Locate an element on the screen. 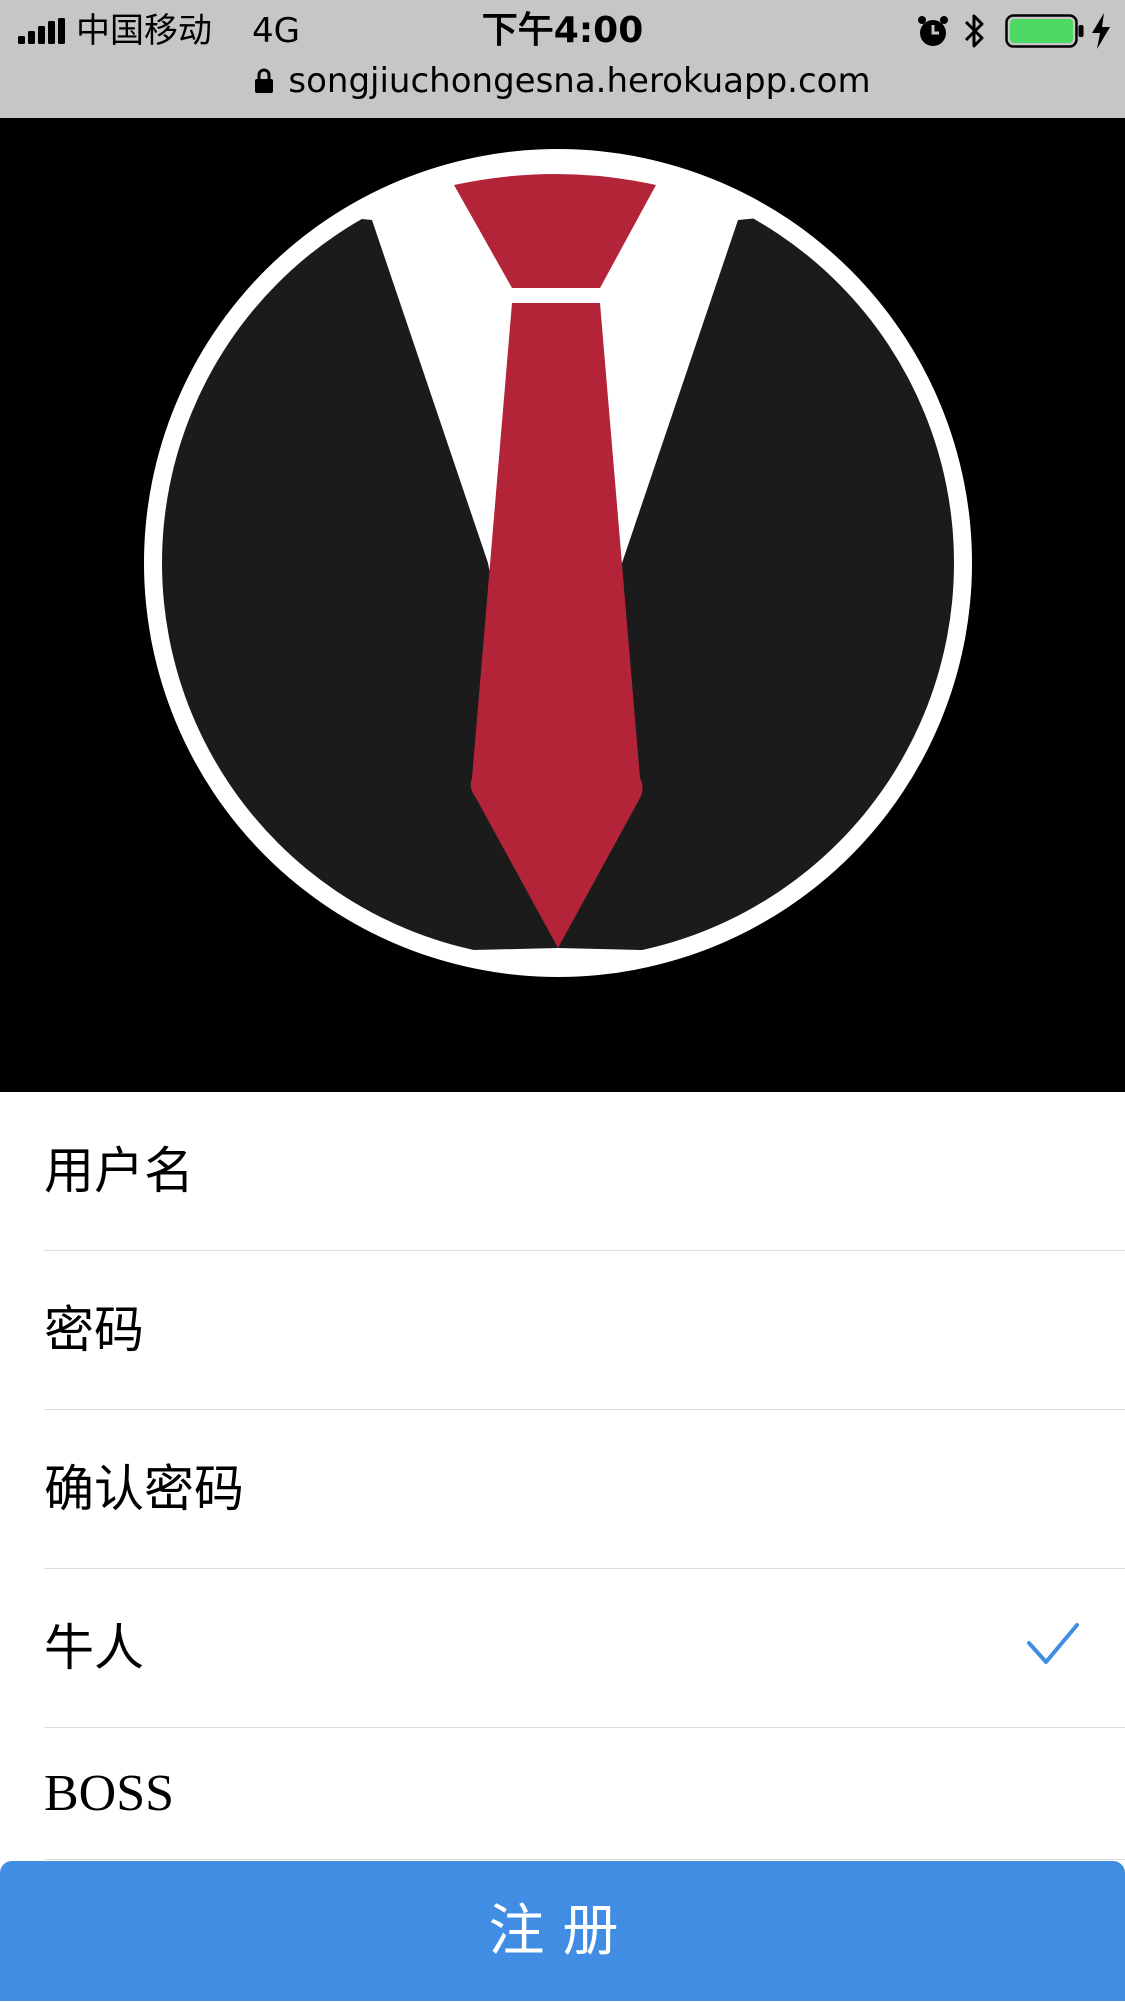  role-option-label: BOSS is located at coordinates (109, 1793).